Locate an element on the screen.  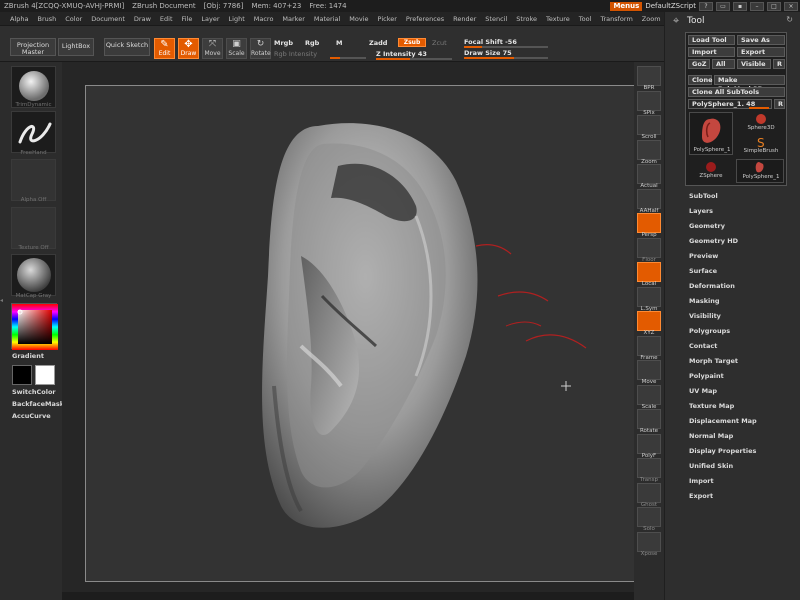
gradient-toggle: Gradient is located at coordinates (28, 356).